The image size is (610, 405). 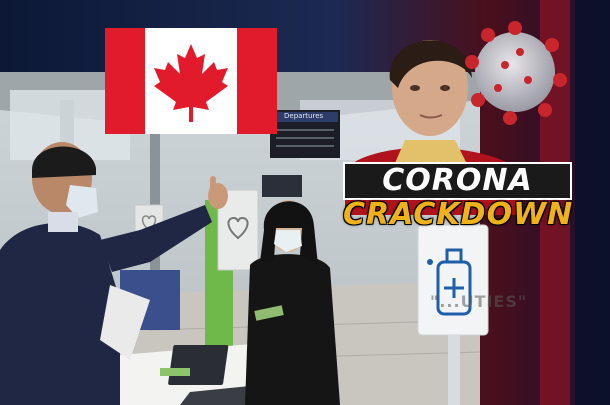 I want to click on headline-crackdown: CRACKDOWN, so click(x=458, y=214).